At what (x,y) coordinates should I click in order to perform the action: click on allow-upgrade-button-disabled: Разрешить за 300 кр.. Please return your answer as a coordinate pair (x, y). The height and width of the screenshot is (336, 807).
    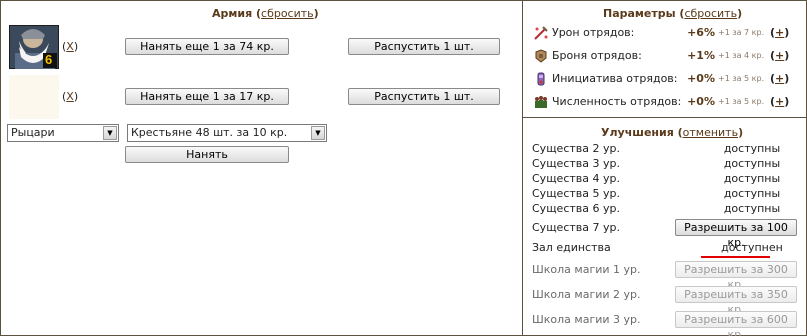
    Looking at the image, I should click on (736, 276).